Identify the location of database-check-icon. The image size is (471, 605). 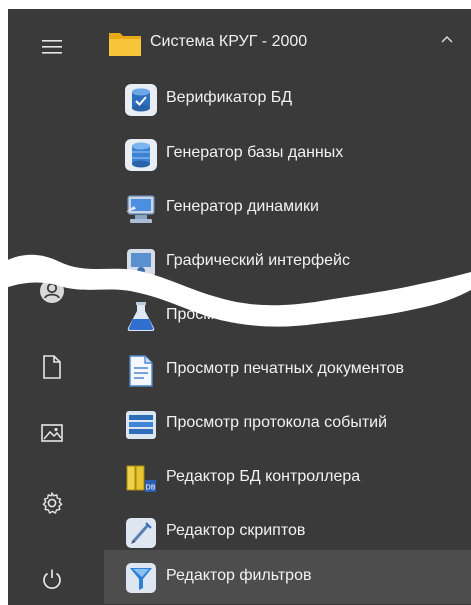
(141, 100).